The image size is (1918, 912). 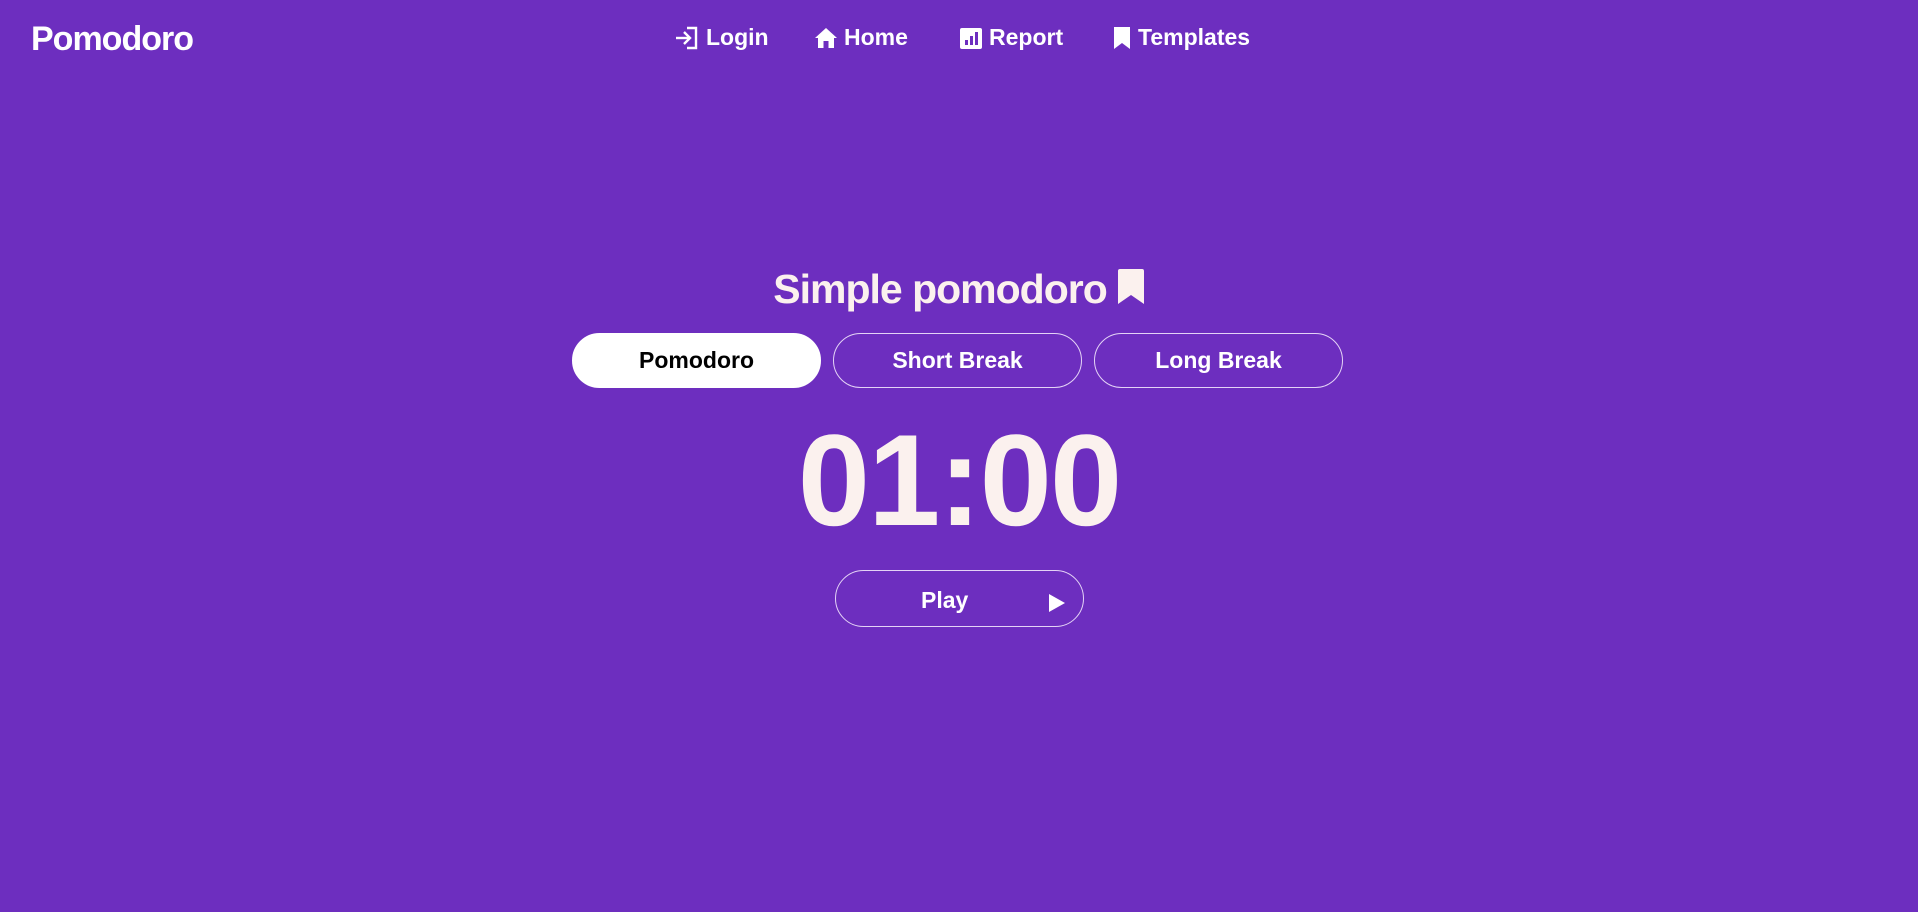 I want to click on nav-login: Login, so click(x=721, y=37).